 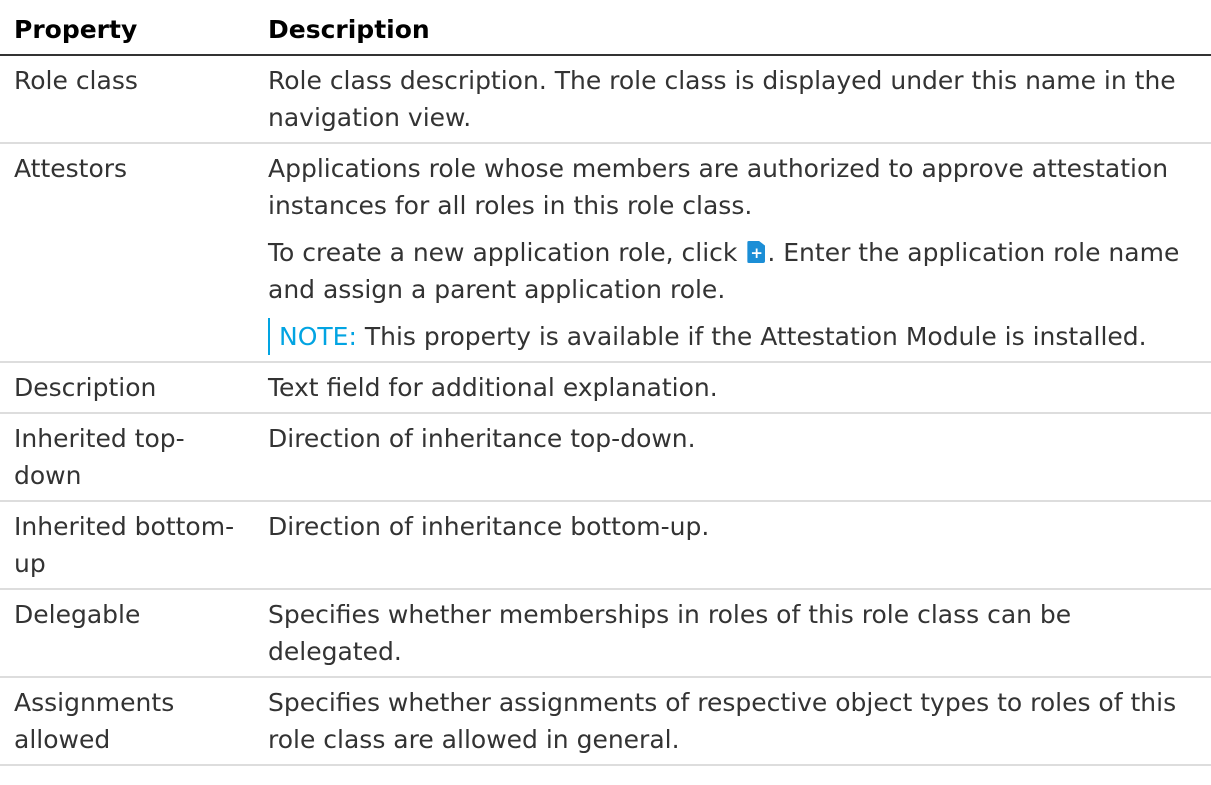 What do you see at coordinates (756, 252) in the screenshot?
I see `add-new-icon: +` at bounding box center [756, 252].